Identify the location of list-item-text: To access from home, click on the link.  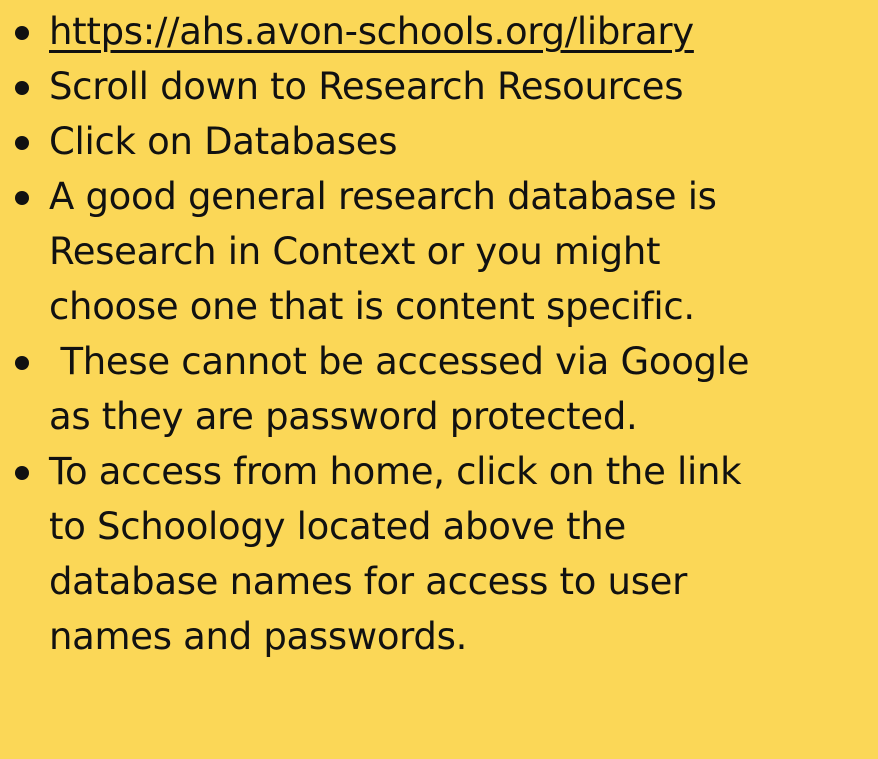
(395, 471).